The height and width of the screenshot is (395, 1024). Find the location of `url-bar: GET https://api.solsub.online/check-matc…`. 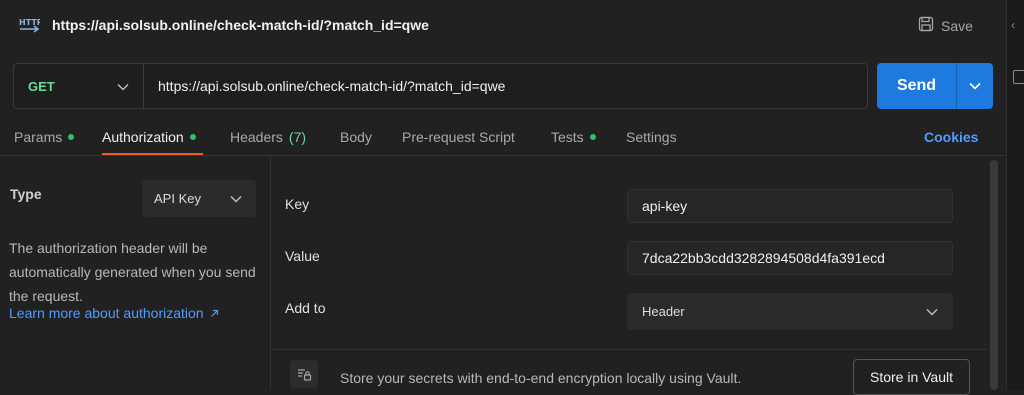

url-bar: GET https://api.solsub.online/check-matc… is located at coordinates (440, 86).